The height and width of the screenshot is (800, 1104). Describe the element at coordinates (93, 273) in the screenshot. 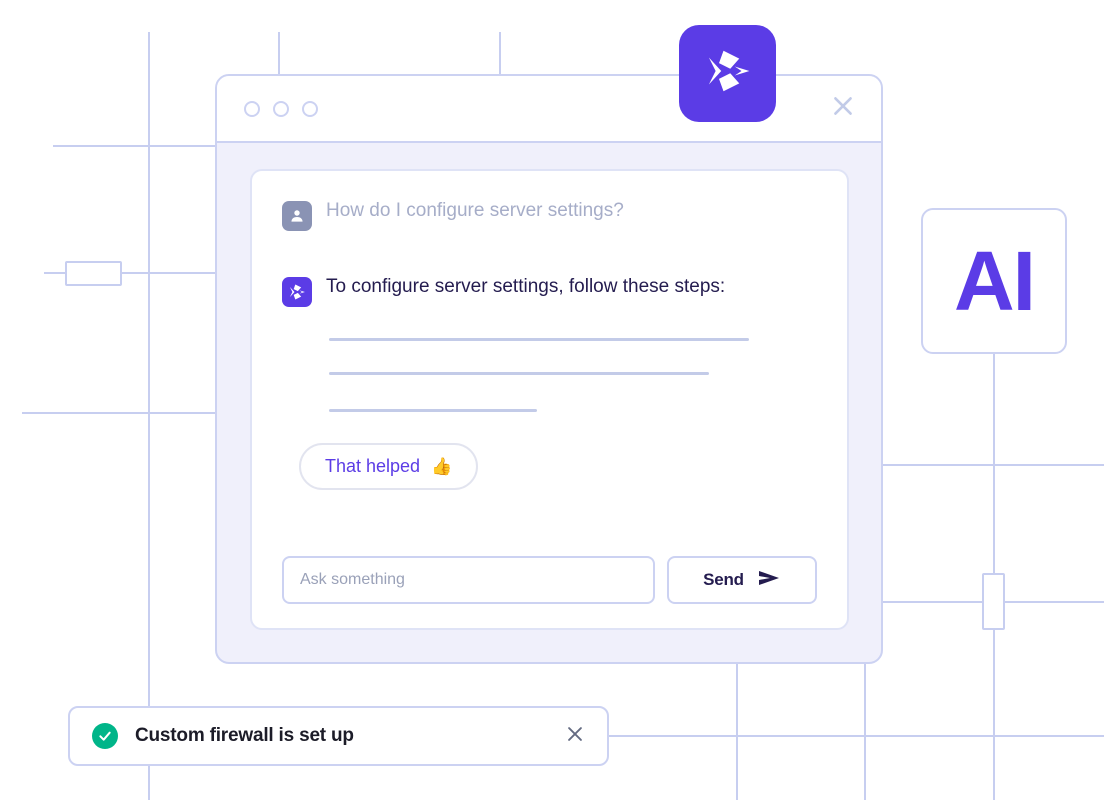

I see `grid-box-left` at that location.